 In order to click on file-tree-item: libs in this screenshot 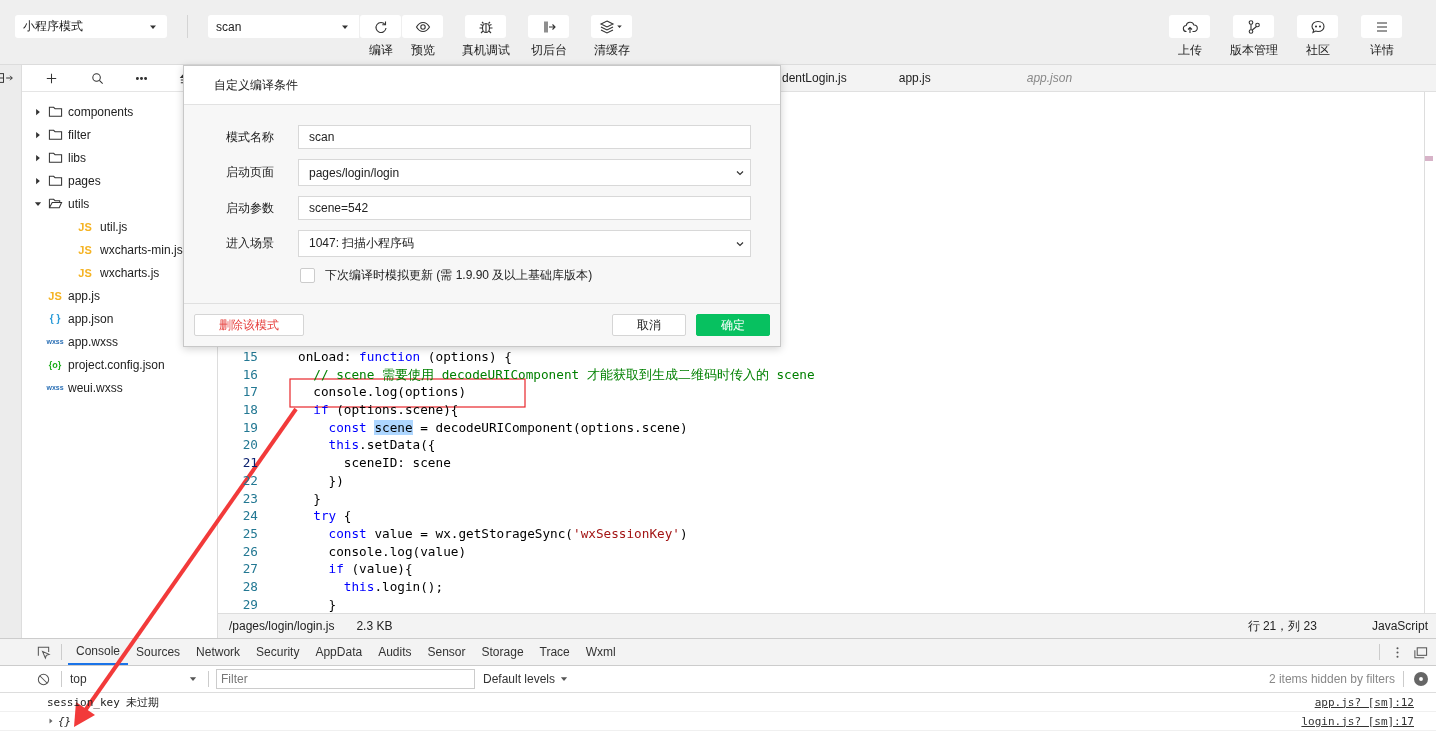, I will do `click(119, 157)`.